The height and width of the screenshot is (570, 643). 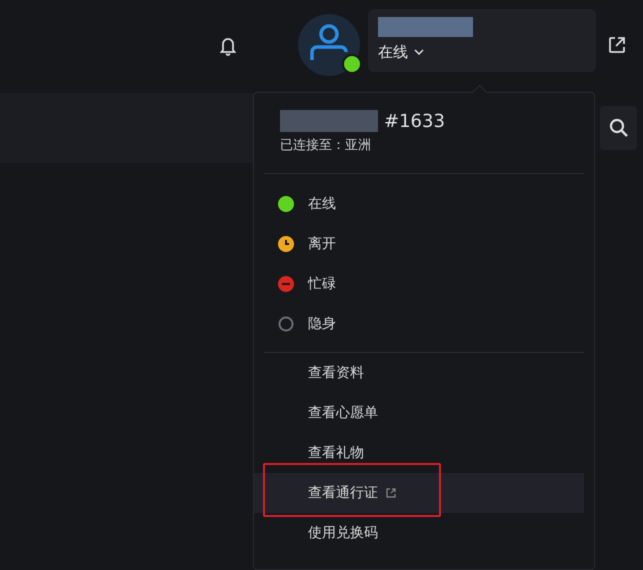 What do you see at coordinates (482, 40) in the screenshot?
I see `profile-button: 在线` at bounding box center [482, 40].